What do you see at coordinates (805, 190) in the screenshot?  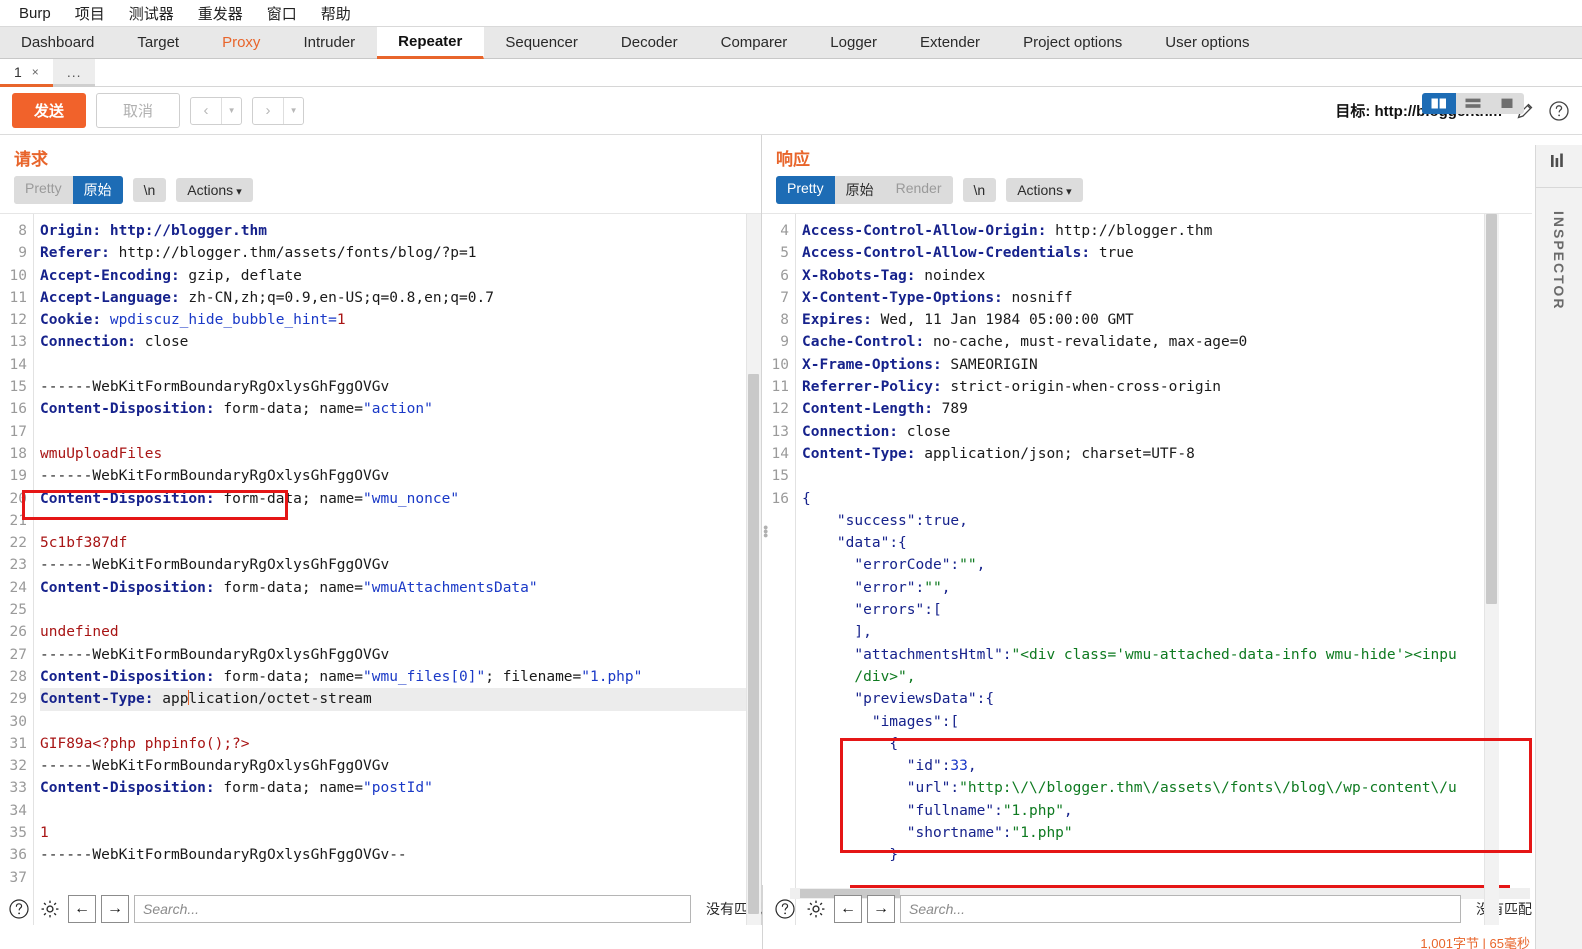 I see `response-pretty-button: Pretty` at bounding box center [805, 190].